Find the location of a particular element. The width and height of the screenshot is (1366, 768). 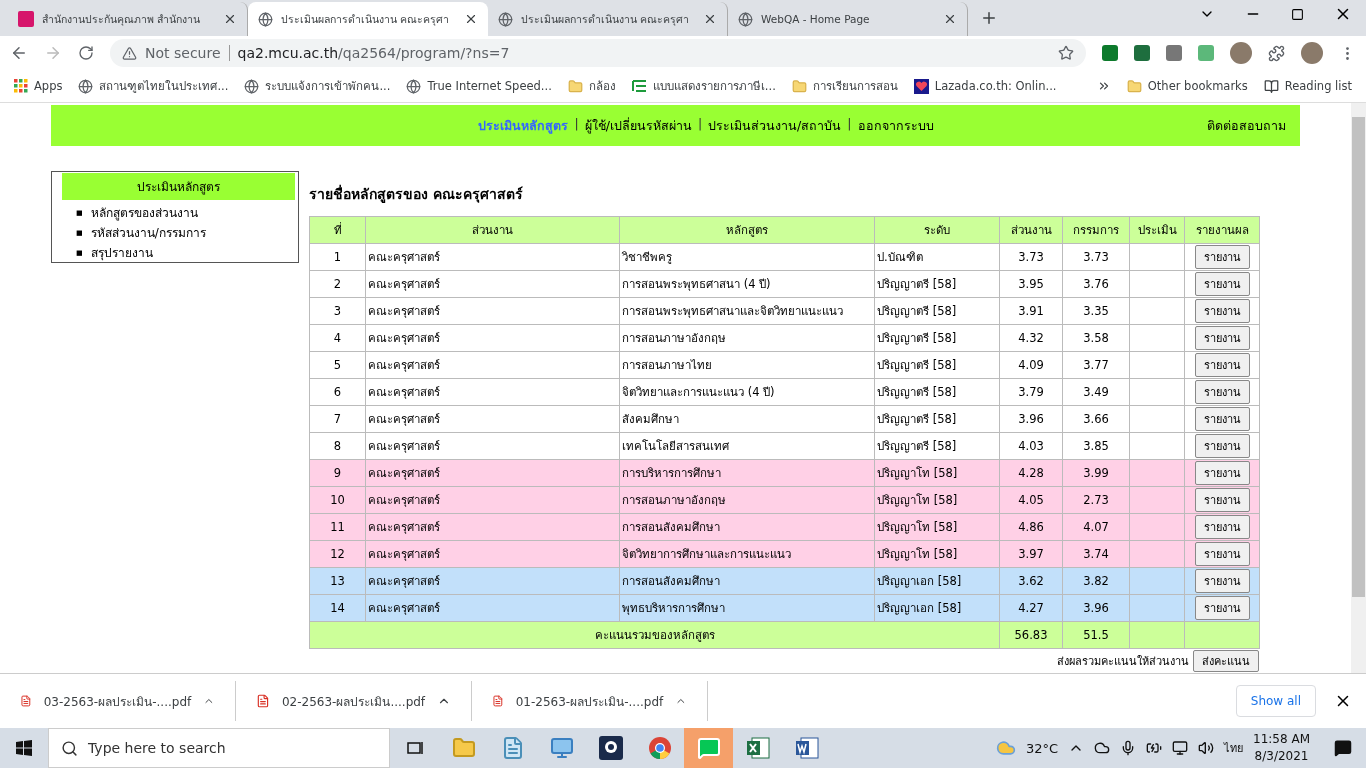

document-icon is located at coordinates (806, 748).